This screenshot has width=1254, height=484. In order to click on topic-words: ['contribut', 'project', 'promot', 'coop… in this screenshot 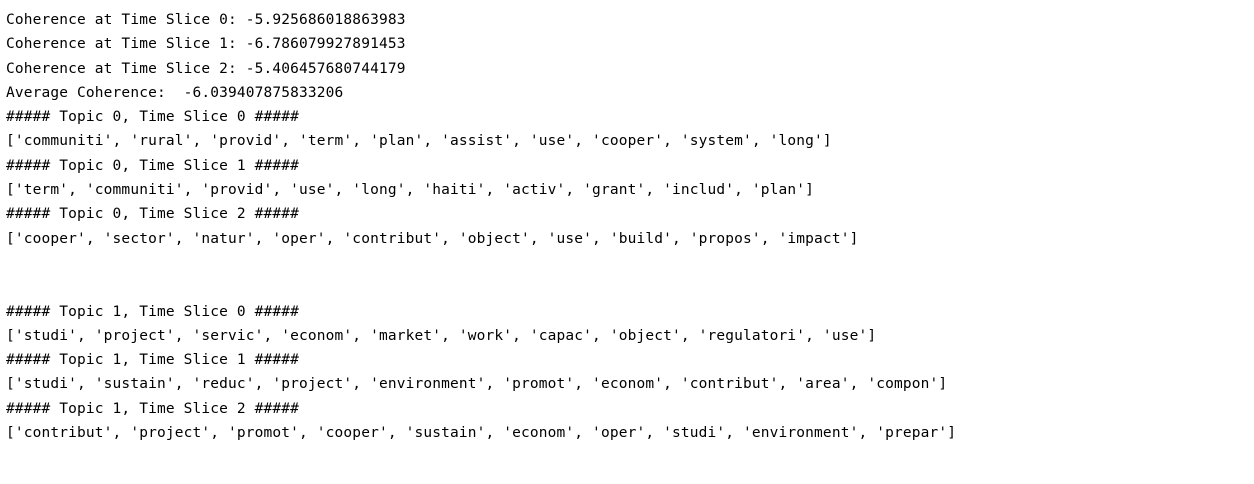, I will do `click(481, 433)`.